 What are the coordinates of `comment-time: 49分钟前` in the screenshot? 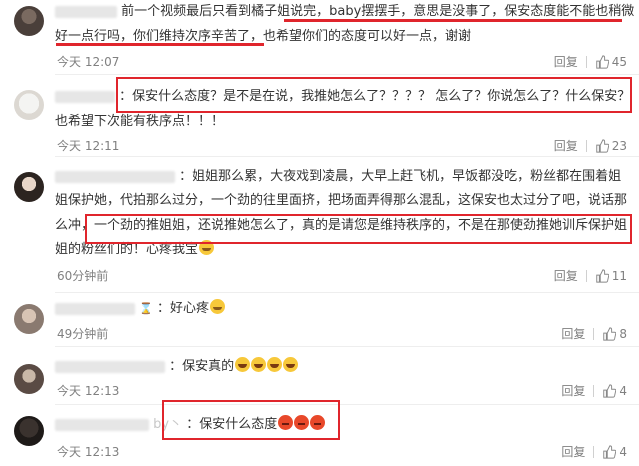 It's located at (83, 334).